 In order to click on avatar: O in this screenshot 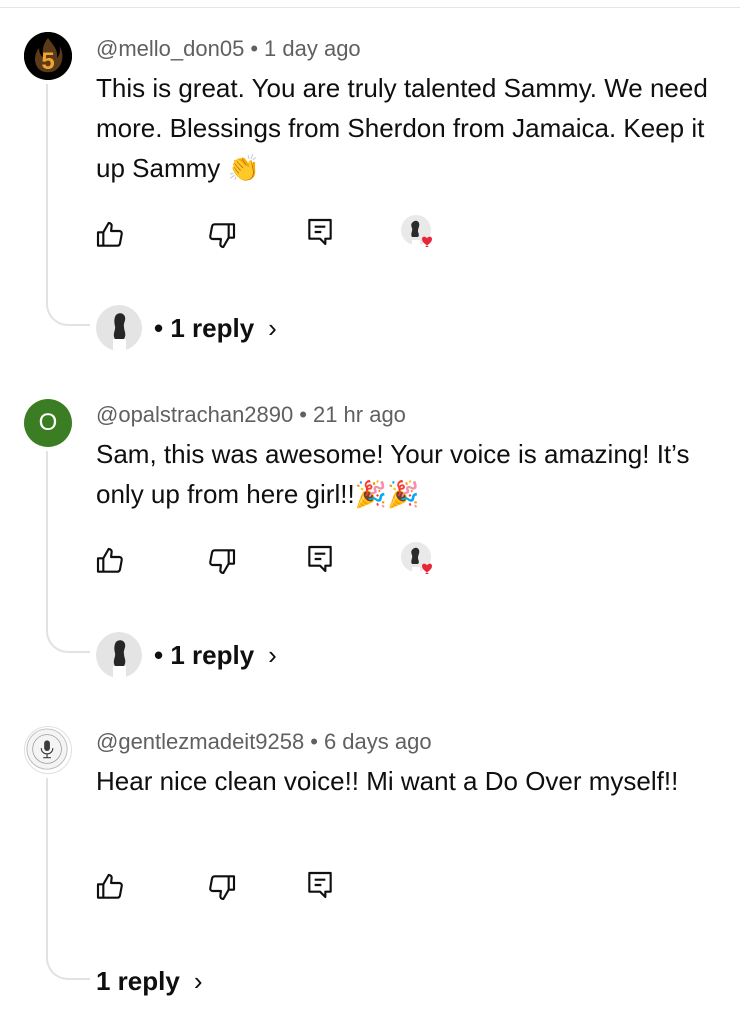, I will do `click(48, 423)`.